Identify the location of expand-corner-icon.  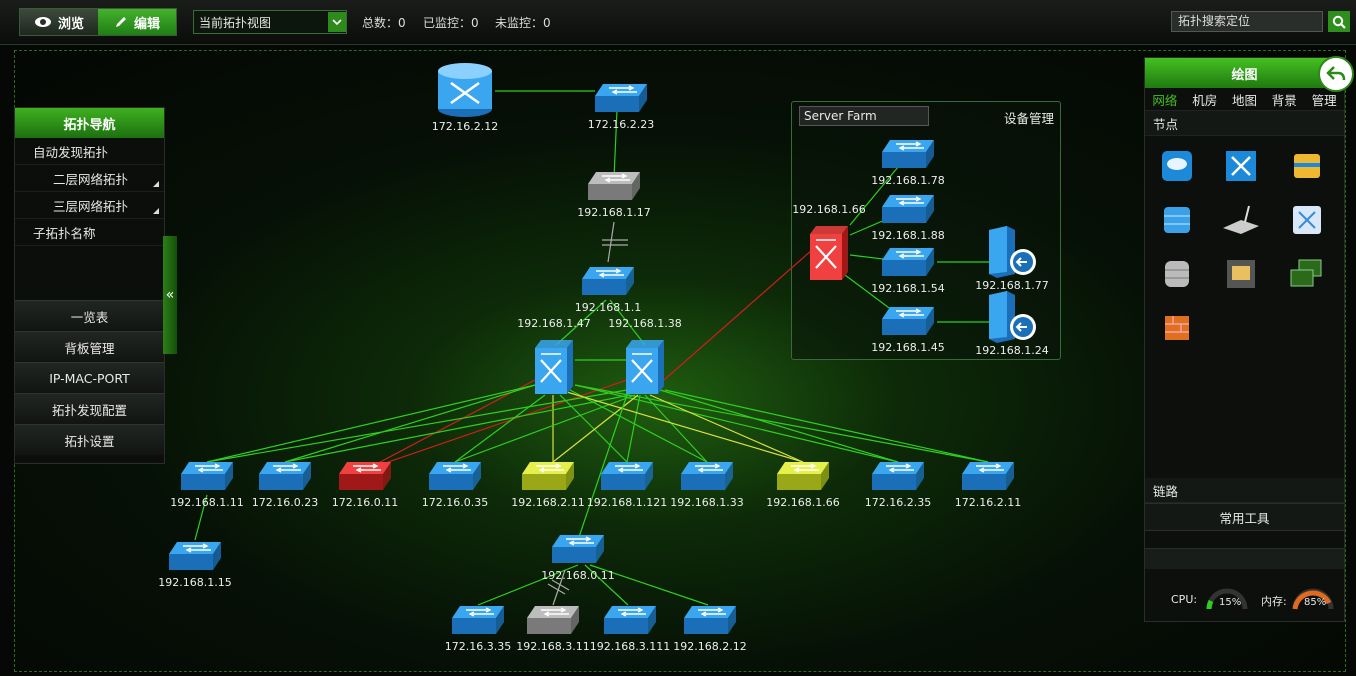
(156, 184).